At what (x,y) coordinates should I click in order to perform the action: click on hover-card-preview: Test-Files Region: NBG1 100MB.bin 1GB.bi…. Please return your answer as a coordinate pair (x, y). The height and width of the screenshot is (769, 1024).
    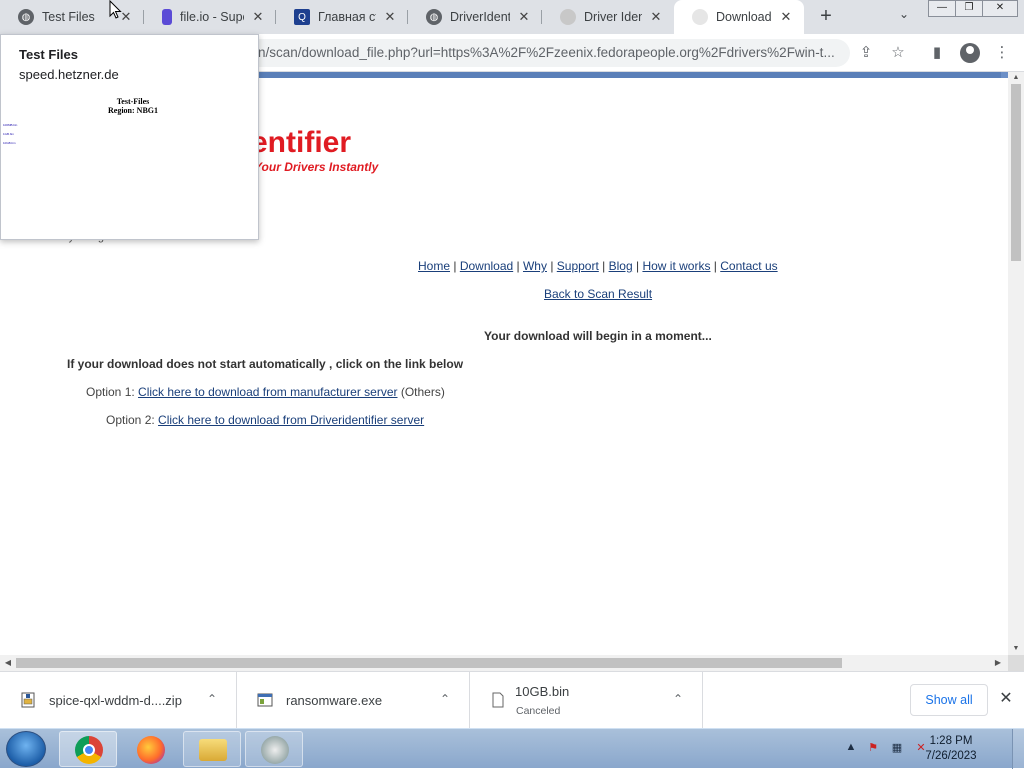
    Looking at the image, I should click on (129, 165).